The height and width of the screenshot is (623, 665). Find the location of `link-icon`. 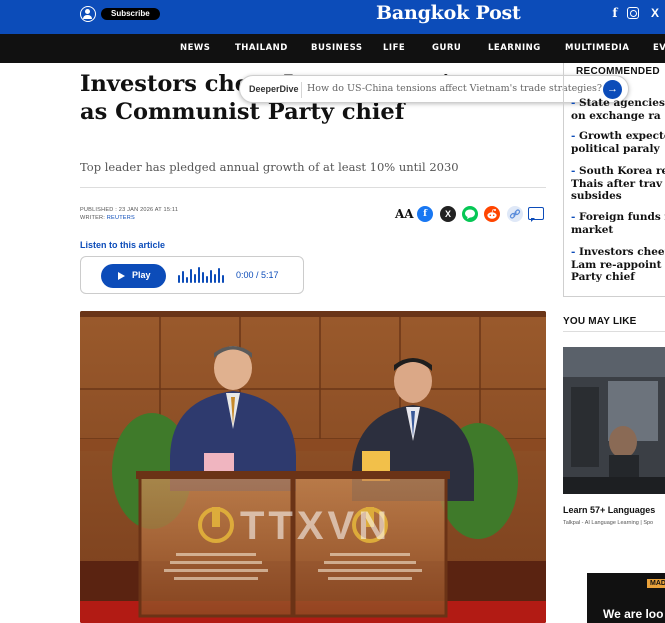

link-icon is located at coordinates (515, 214).